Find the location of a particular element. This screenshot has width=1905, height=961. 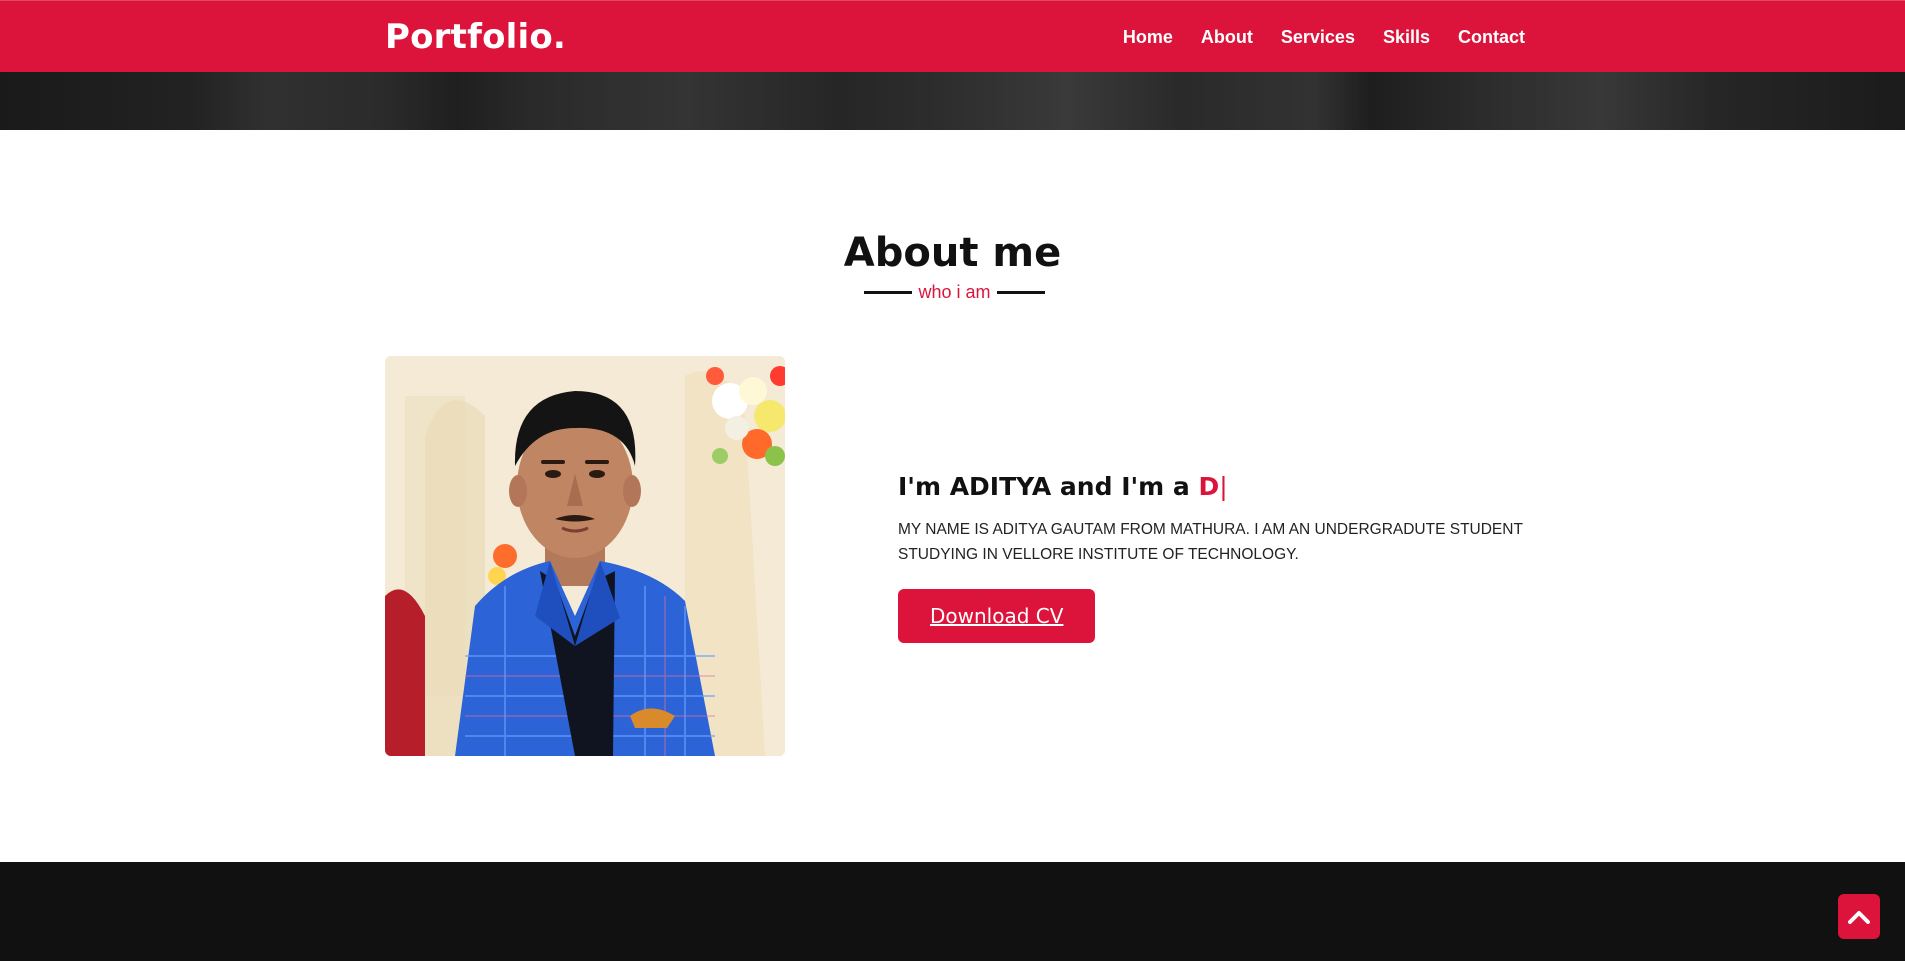

subtitle-line-left is located at coordinates (888, 292).